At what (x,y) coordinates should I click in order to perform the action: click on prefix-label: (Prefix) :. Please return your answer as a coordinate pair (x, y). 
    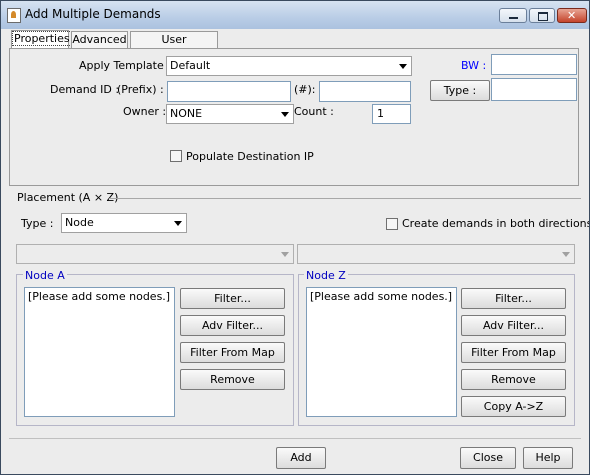
    Looking at the image, I should click on (140, 89).